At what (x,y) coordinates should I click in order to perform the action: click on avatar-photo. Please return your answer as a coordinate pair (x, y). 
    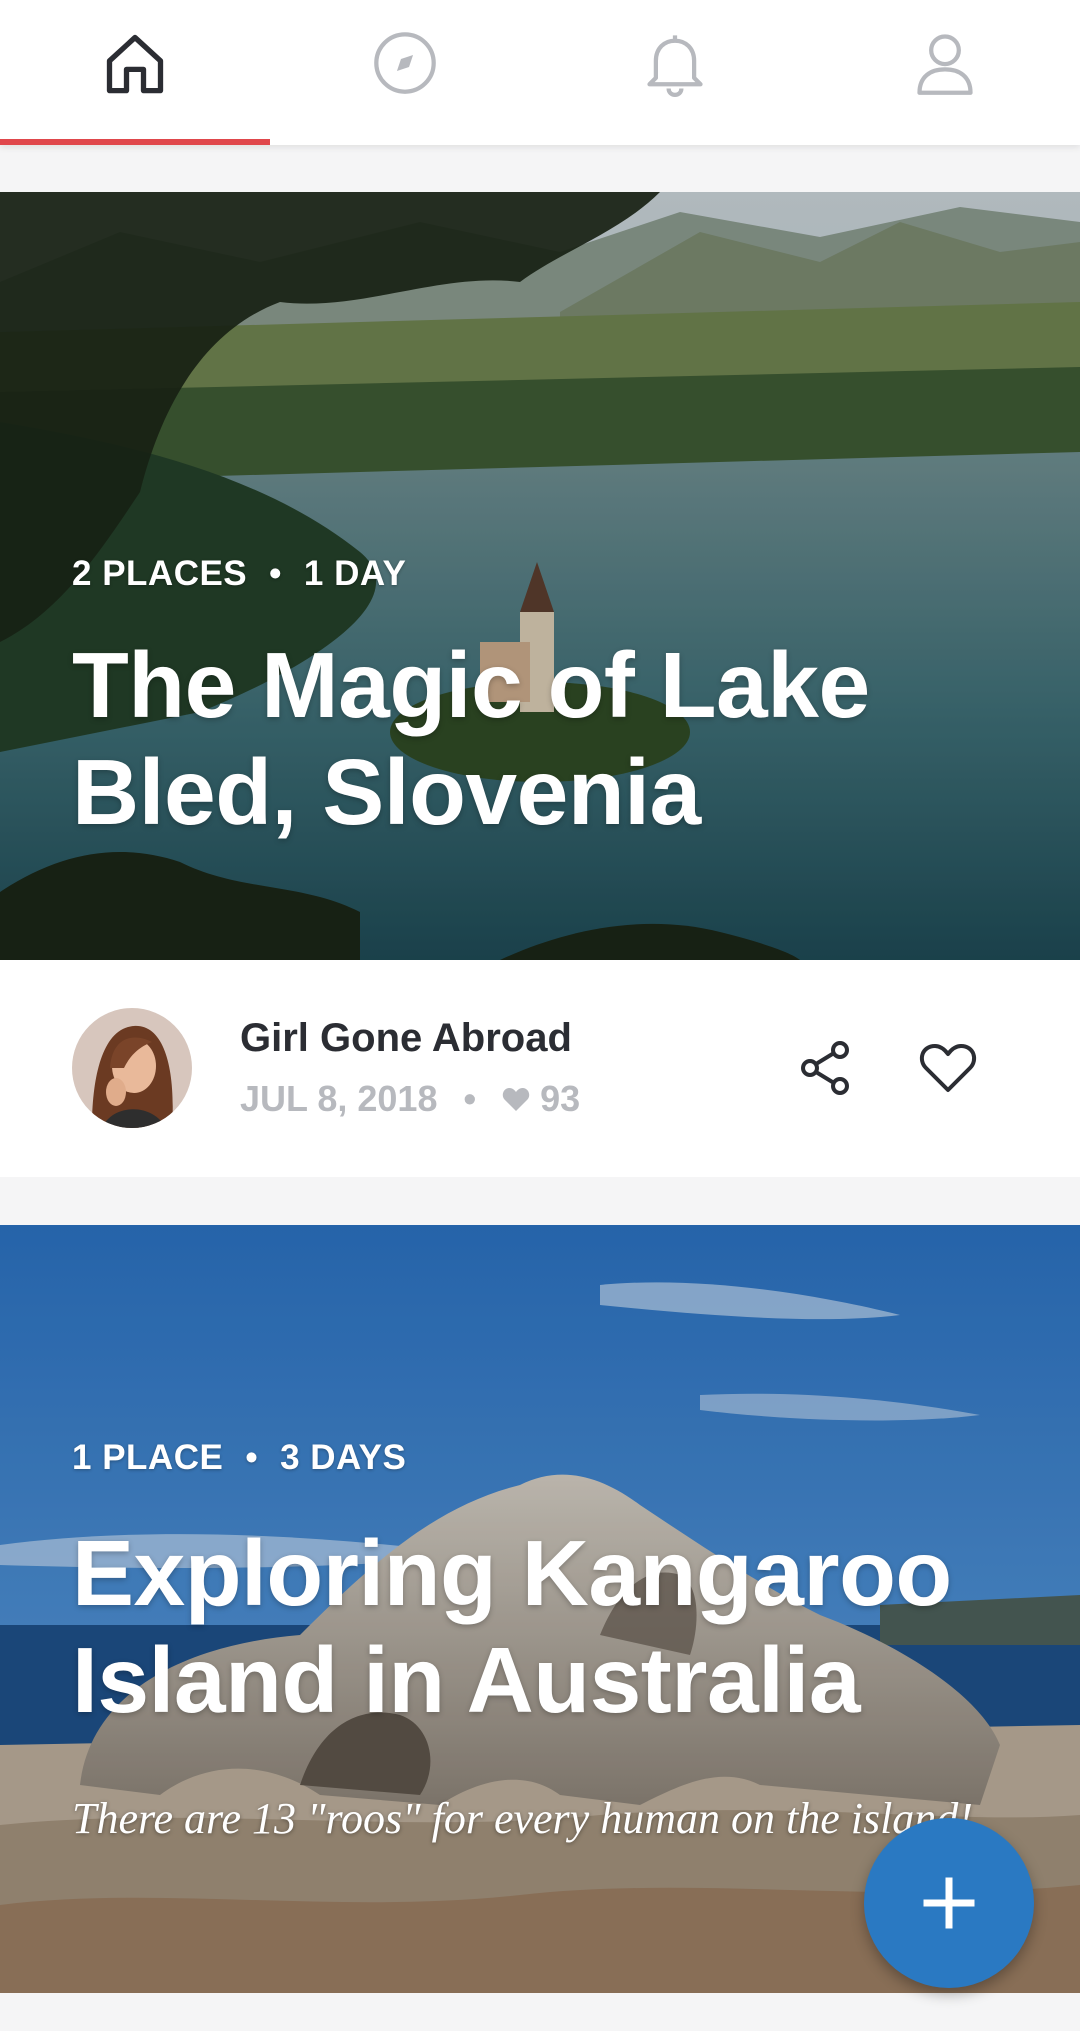
    Looking at the image, I should click on (132, 1068).